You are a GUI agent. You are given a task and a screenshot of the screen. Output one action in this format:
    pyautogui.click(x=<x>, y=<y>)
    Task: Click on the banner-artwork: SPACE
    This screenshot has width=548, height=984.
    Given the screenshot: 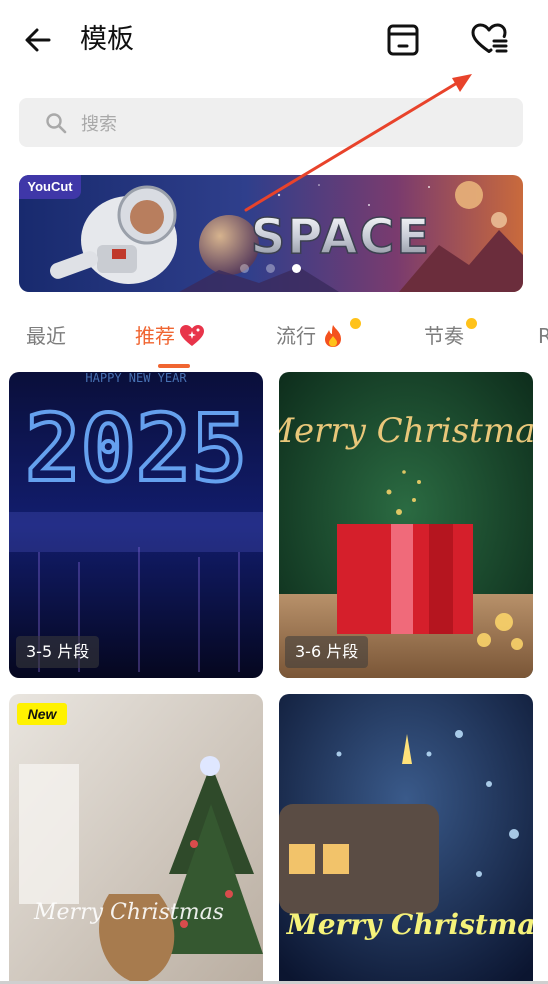 What is the action you would take?
    pyautogui.click(x=271, y=233)
    